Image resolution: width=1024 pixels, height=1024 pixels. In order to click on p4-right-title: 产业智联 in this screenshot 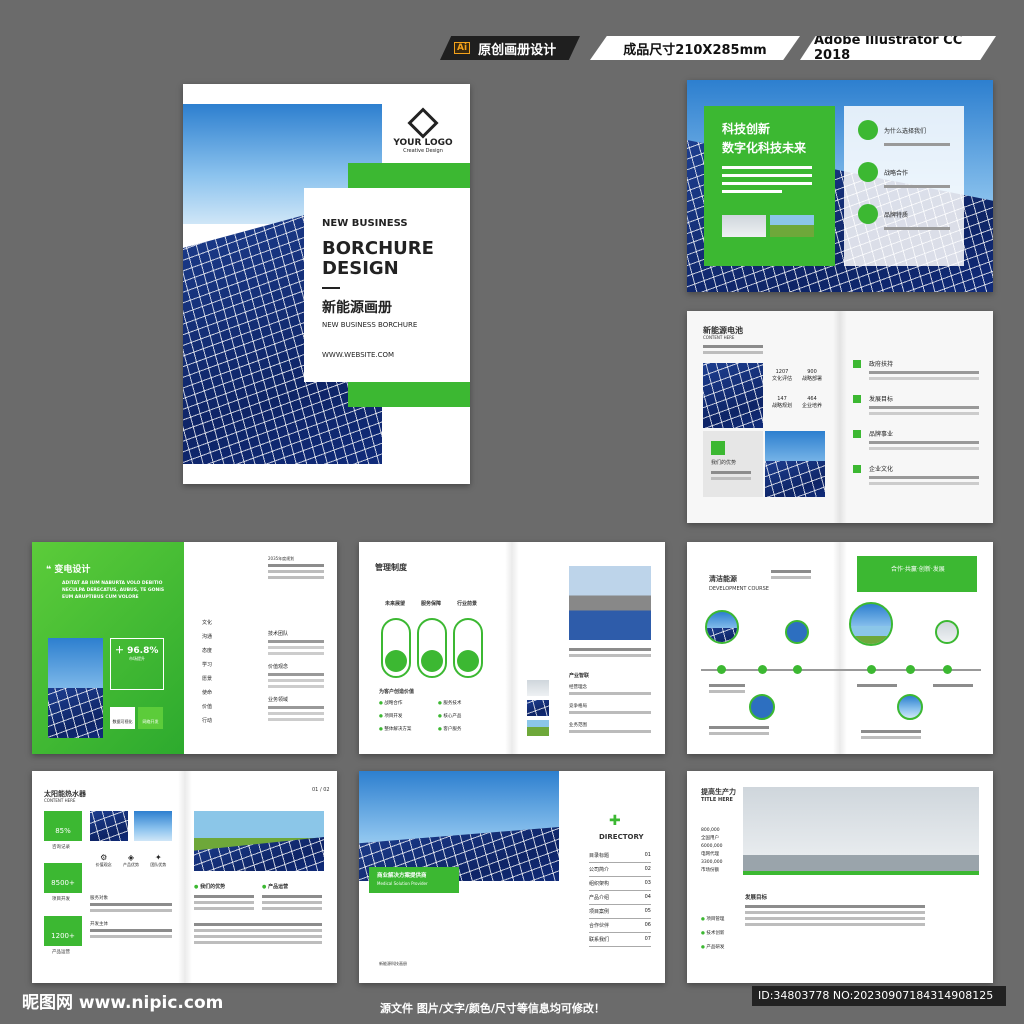, I will do `click(579, 676)`.